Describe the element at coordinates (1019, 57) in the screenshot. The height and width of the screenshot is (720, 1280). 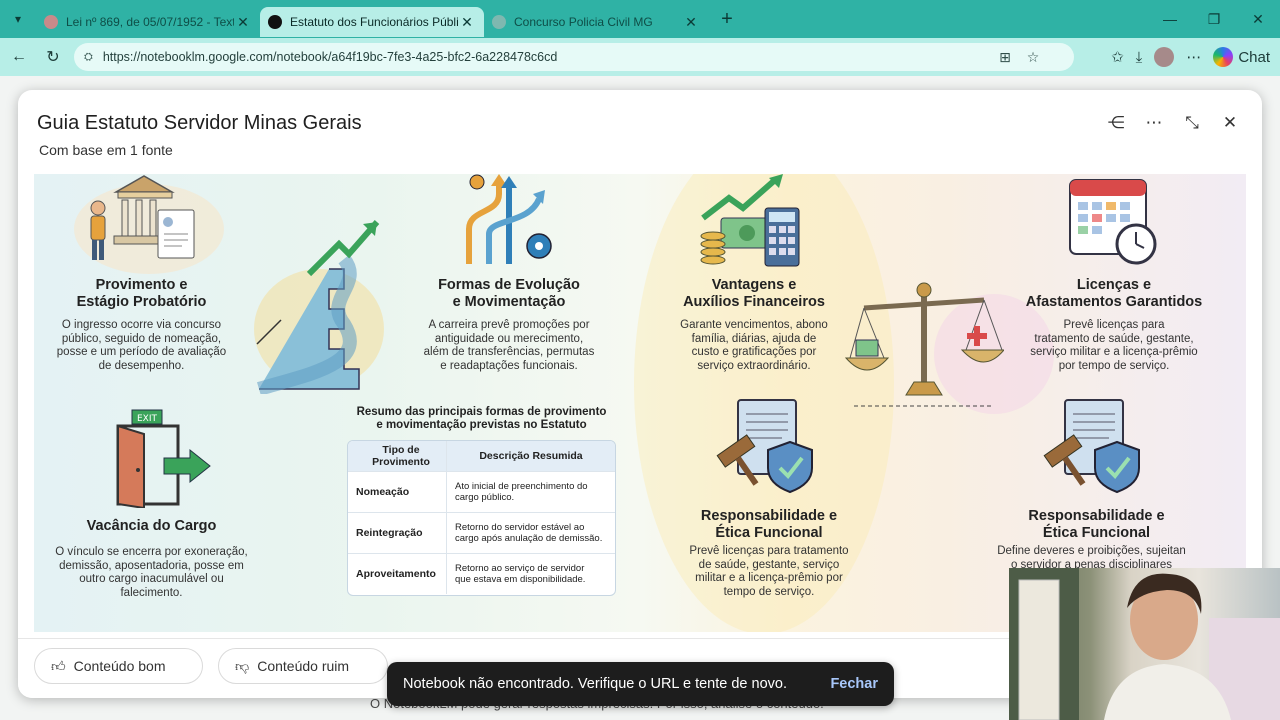
I see `address-bar-icons: ⊞ ☆` at that location.